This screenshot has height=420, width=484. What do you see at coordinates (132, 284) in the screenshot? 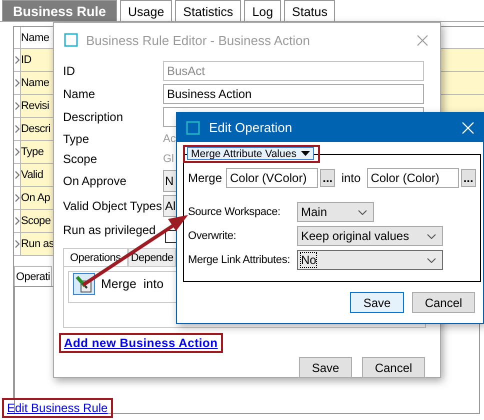
I see `operation-label: Merge into` at bounding box center [132, 284].